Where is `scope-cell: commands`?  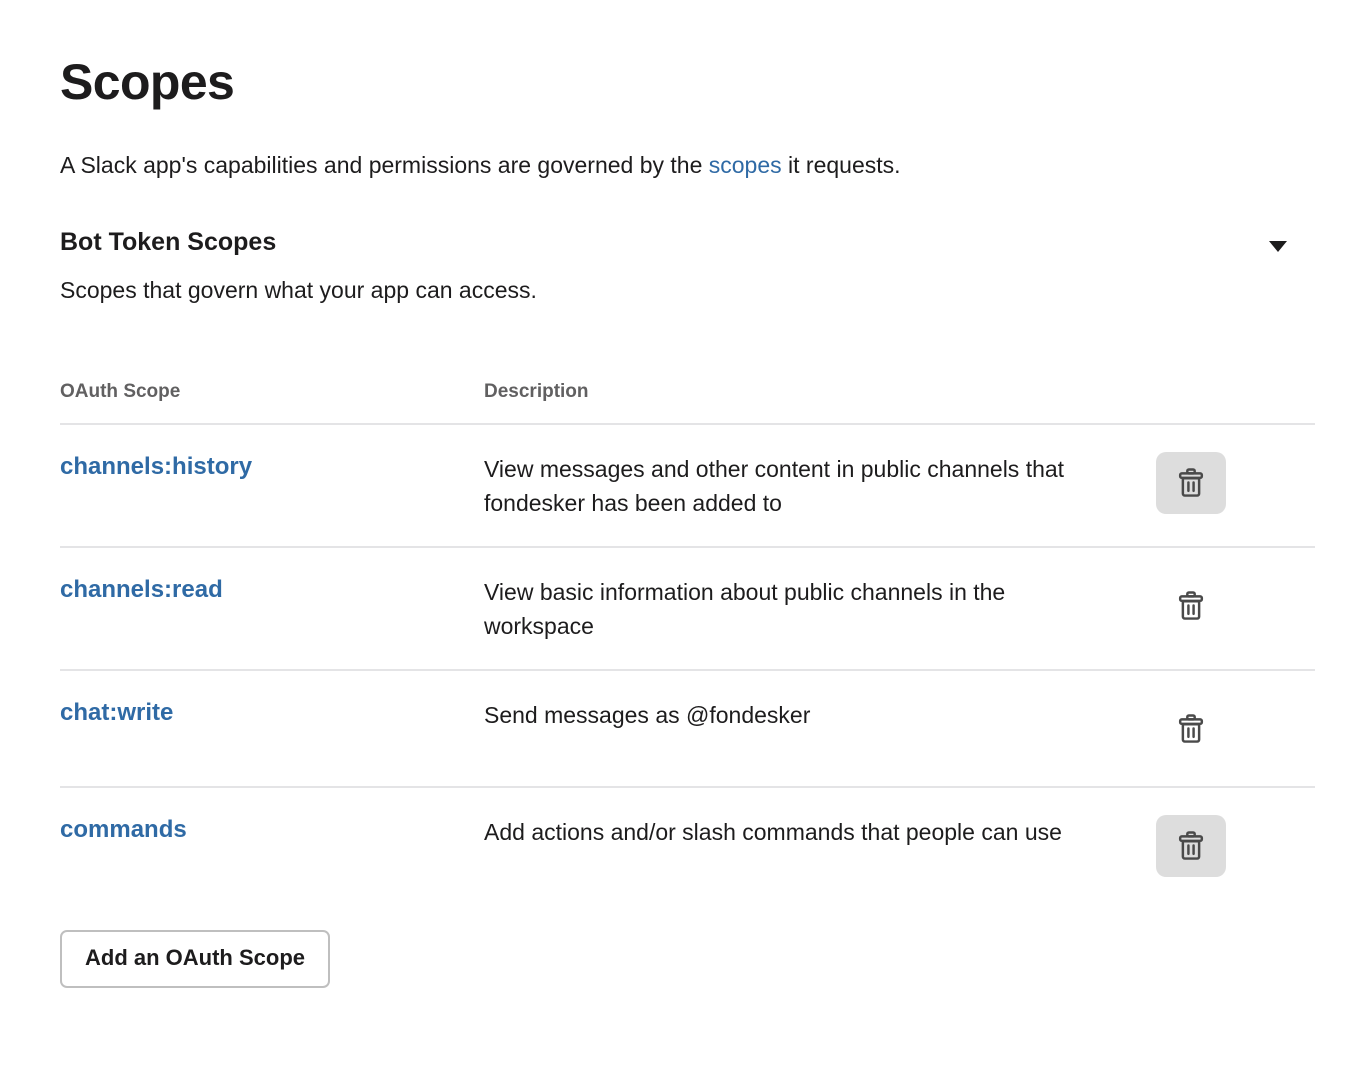
scope-cell: commands is located at coordinates (272, 830).